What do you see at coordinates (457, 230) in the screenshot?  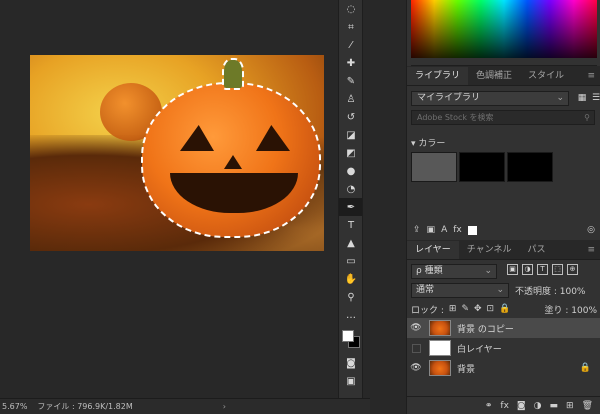 I see `fx-icon: fx` at bounding box center [457, 230].